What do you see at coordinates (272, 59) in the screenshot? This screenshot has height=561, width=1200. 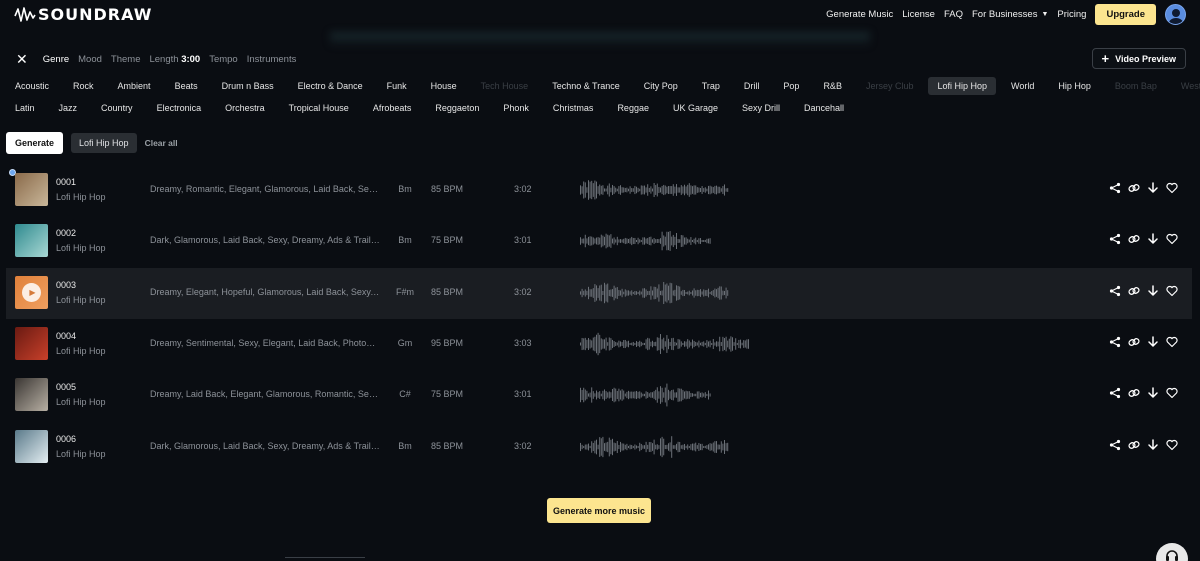 I see `tab-instruments: Instruments` at bounding box center [272, 59].